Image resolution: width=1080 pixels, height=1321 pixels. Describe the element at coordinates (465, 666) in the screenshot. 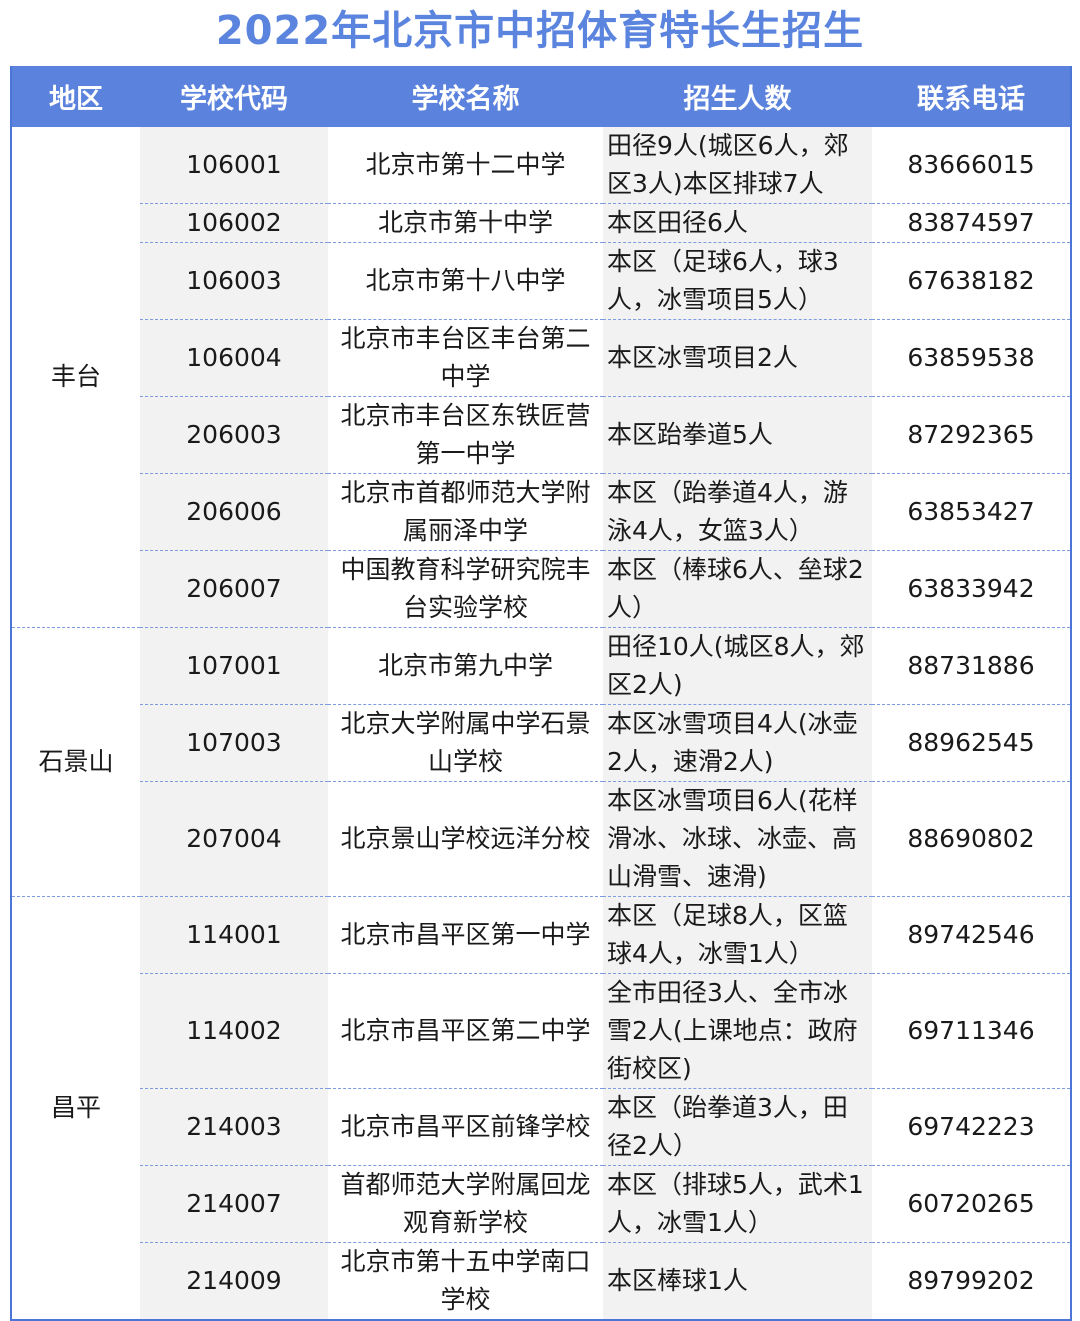

I see `school-name-cell: 北京市第九中学` at that location.